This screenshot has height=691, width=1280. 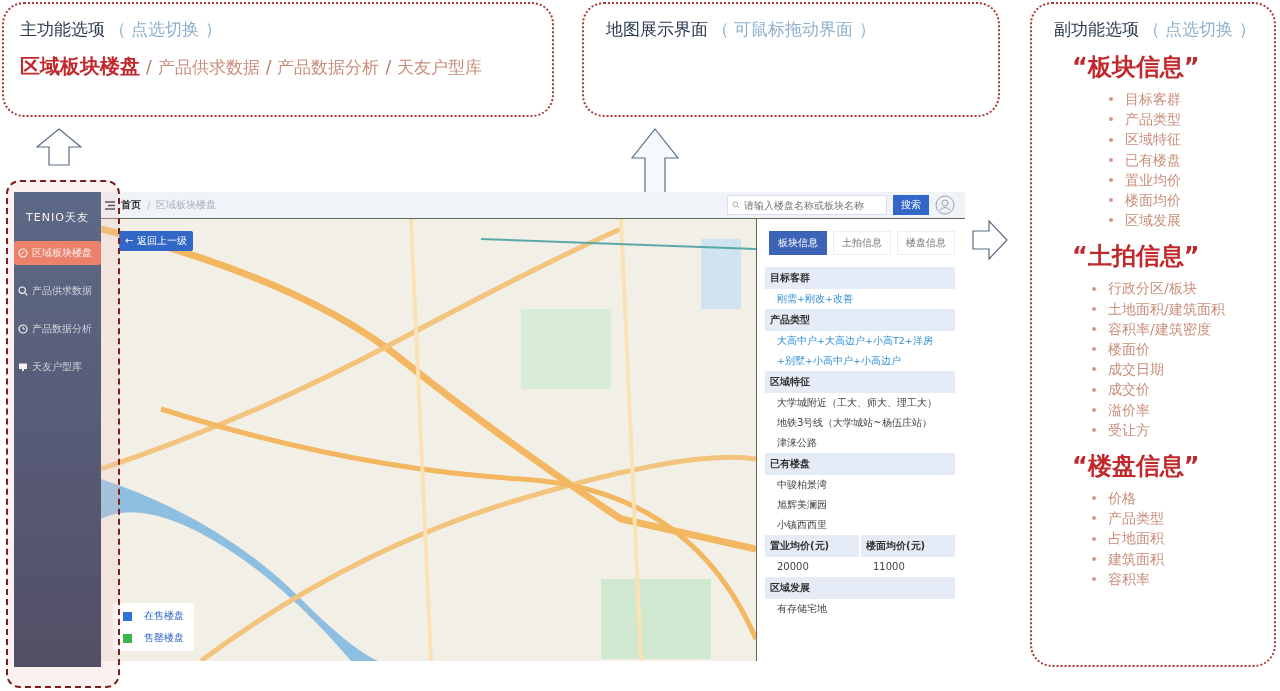 I want to click on tab: 楼盘信息, so click(x=926, y=243).